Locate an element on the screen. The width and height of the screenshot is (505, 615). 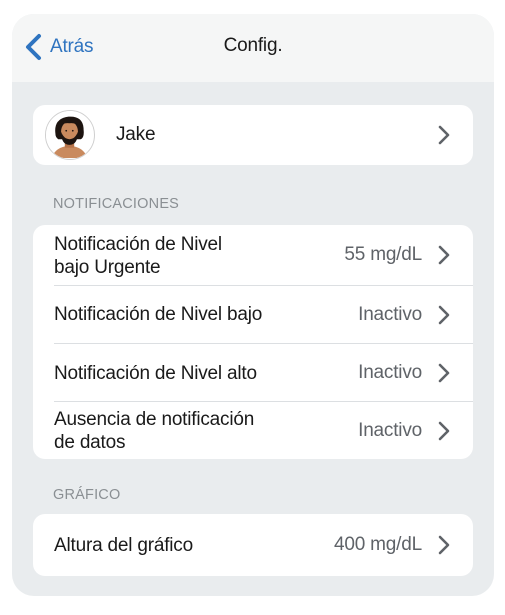
section-header-graph: GRÁFICO is located at coordinates (87, 495).